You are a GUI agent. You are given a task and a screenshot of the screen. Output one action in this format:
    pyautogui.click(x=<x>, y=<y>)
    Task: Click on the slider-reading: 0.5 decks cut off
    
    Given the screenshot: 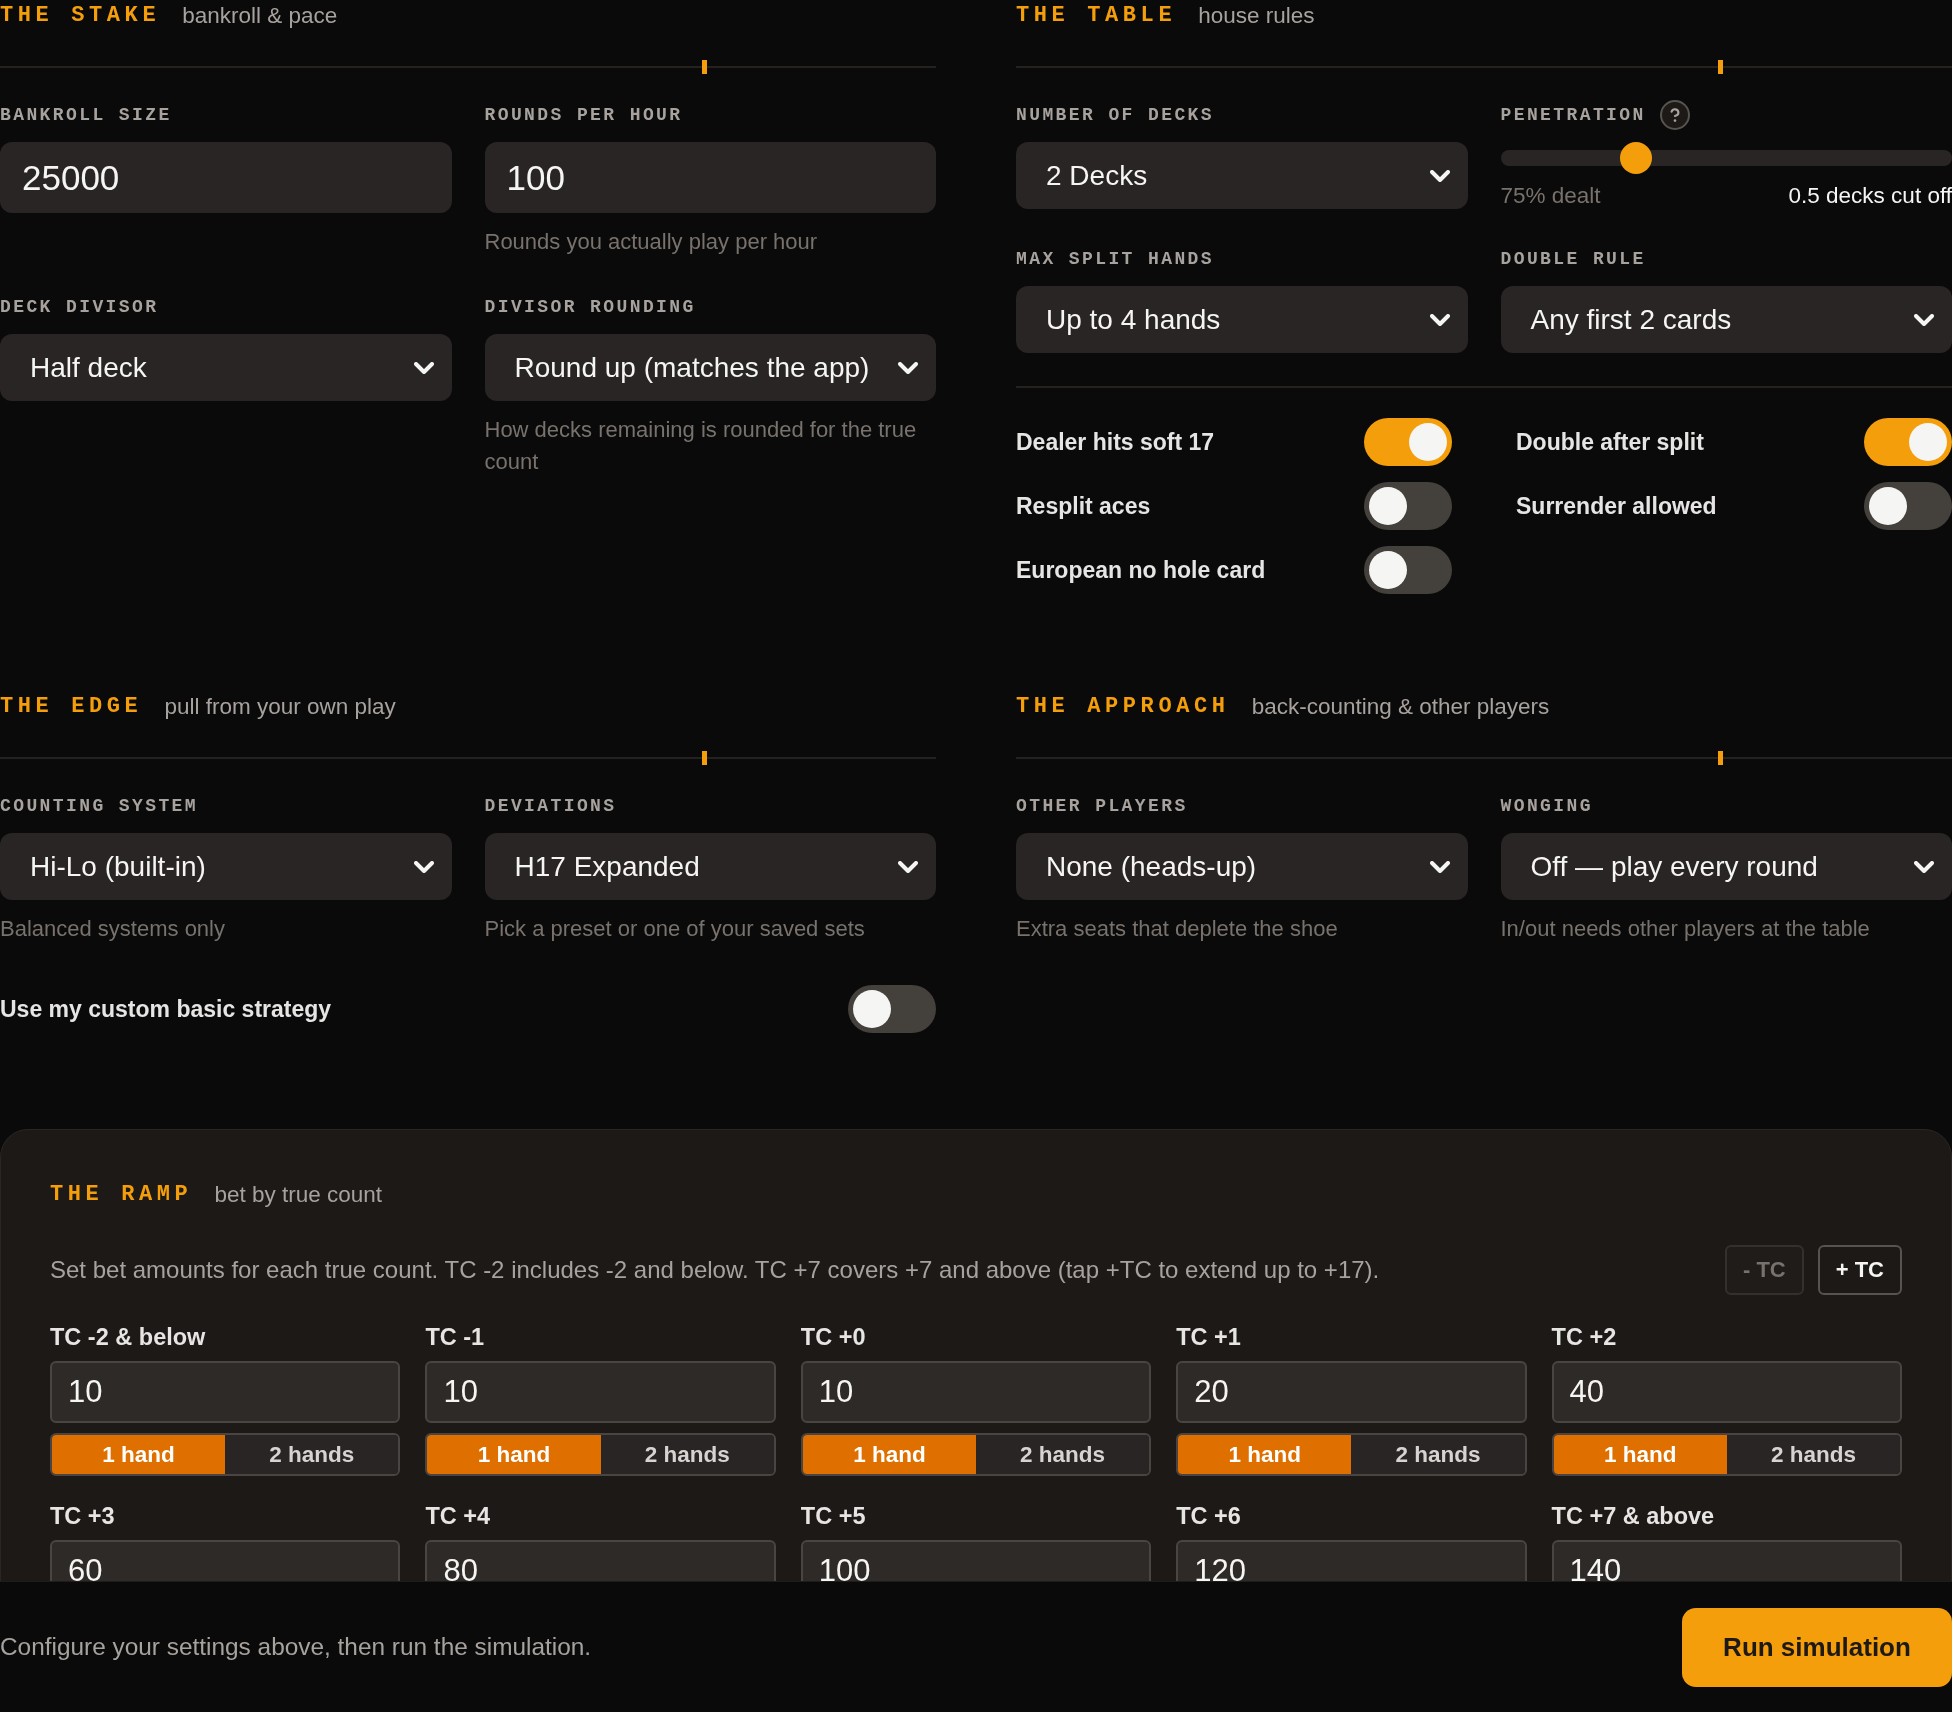 What is the action you would take?
    pyautogui.click(x=1870, y=196)
    